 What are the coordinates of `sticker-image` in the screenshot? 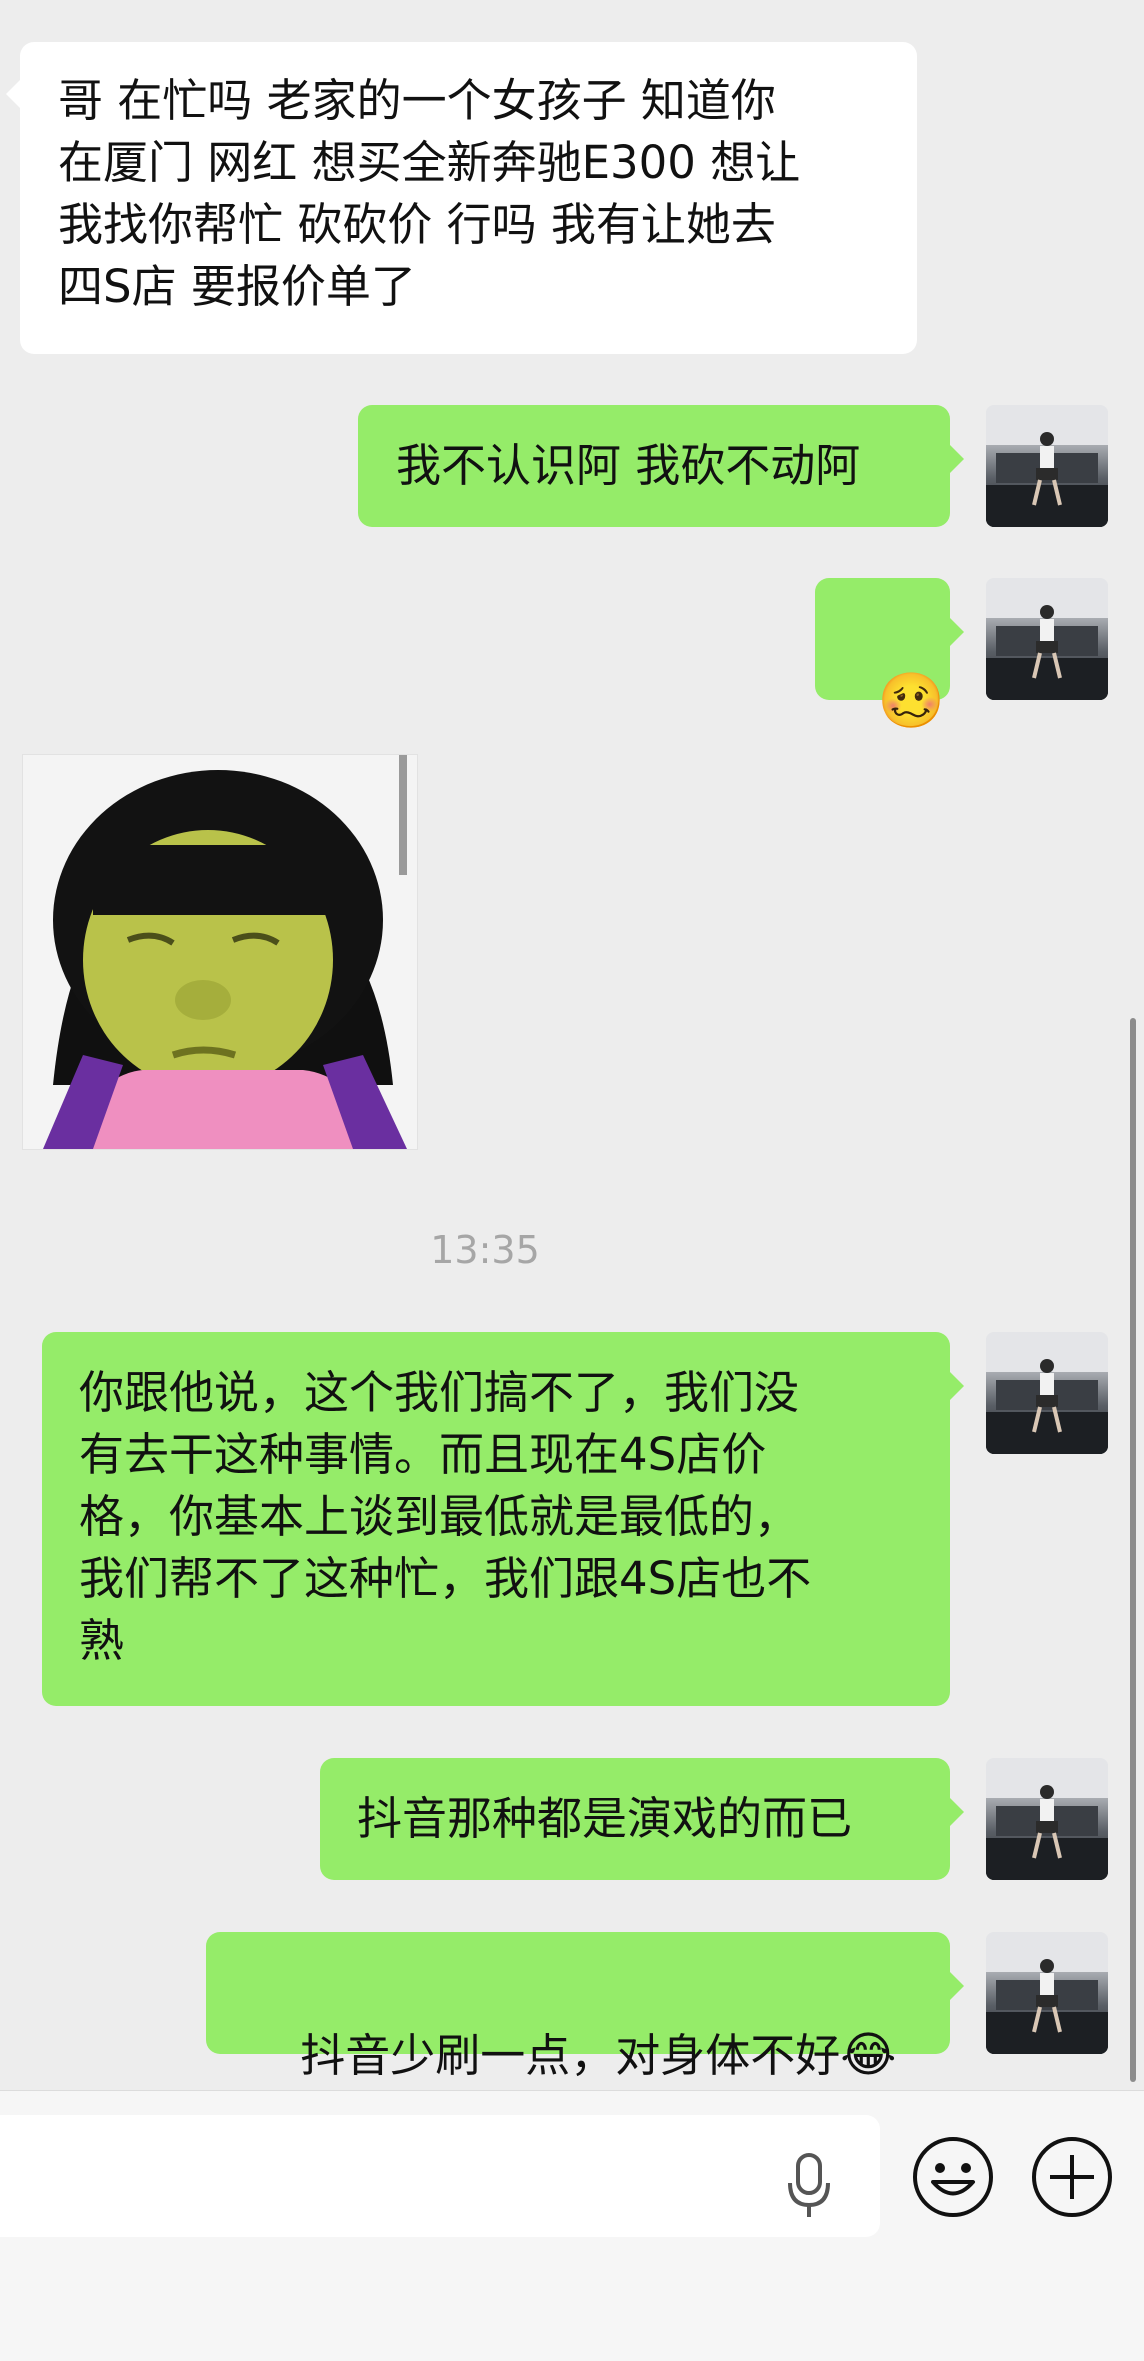 It's located at (220, 952).